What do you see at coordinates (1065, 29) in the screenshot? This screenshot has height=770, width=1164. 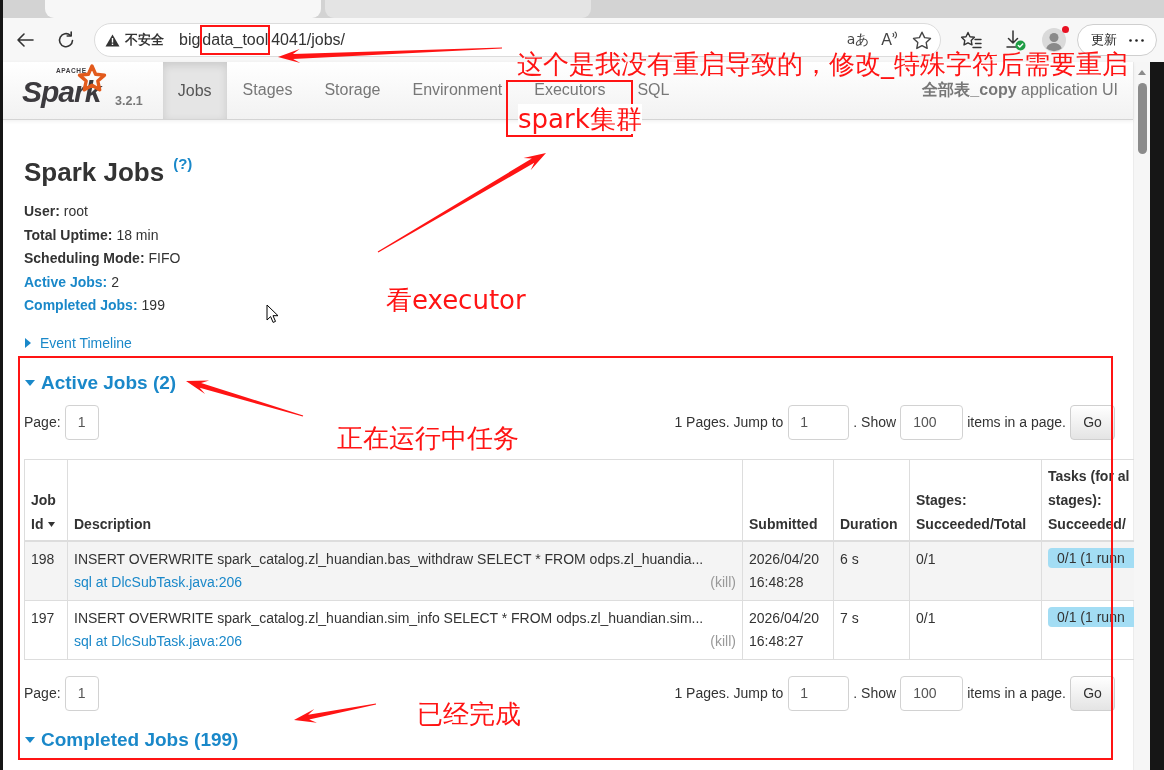 I see `notification-dot-icon` at bounding box center [1065, 29].